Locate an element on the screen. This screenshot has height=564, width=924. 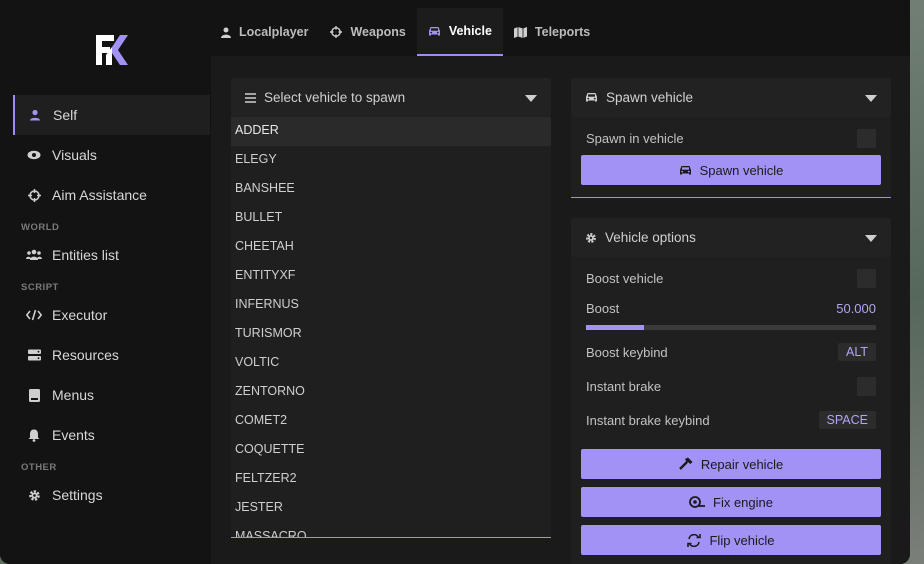
spawn-vehicle-button-label: Spawn vehicle is located at coordinates (741, 170).